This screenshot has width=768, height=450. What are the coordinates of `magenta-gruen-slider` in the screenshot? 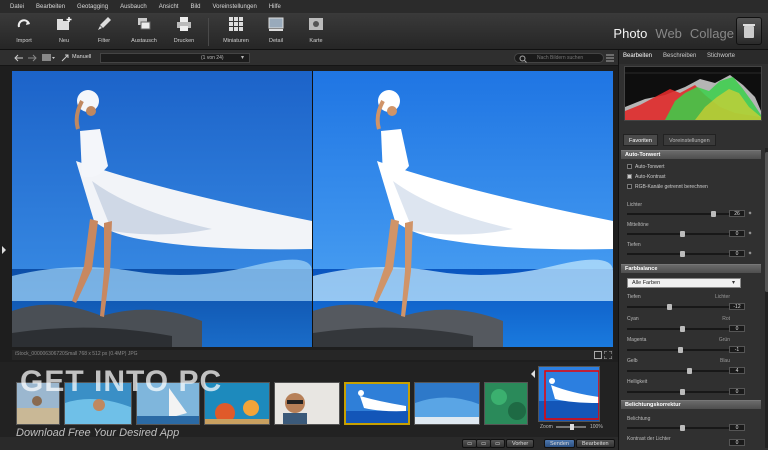 It's located at (682, 350).